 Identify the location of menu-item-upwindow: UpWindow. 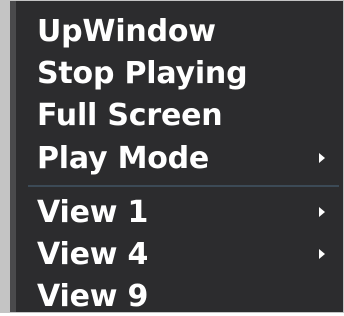
(184, 31).